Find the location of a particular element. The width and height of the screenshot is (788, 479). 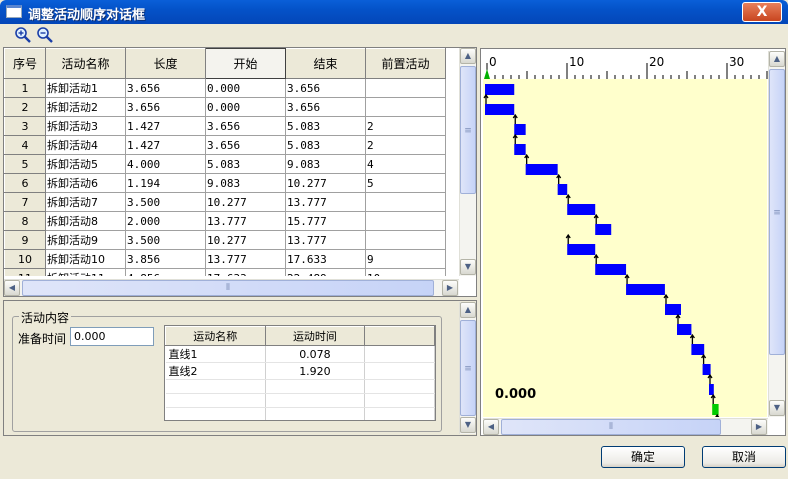

cell-start: 17.633 is located at coordinates (245, 272).